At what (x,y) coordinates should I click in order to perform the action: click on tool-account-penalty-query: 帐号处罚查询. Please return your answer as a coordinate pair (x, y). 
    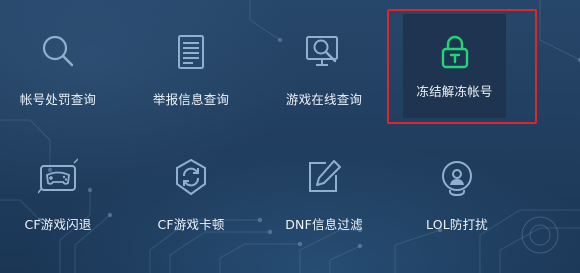
    Looking at the image, I should click on (58, 65).